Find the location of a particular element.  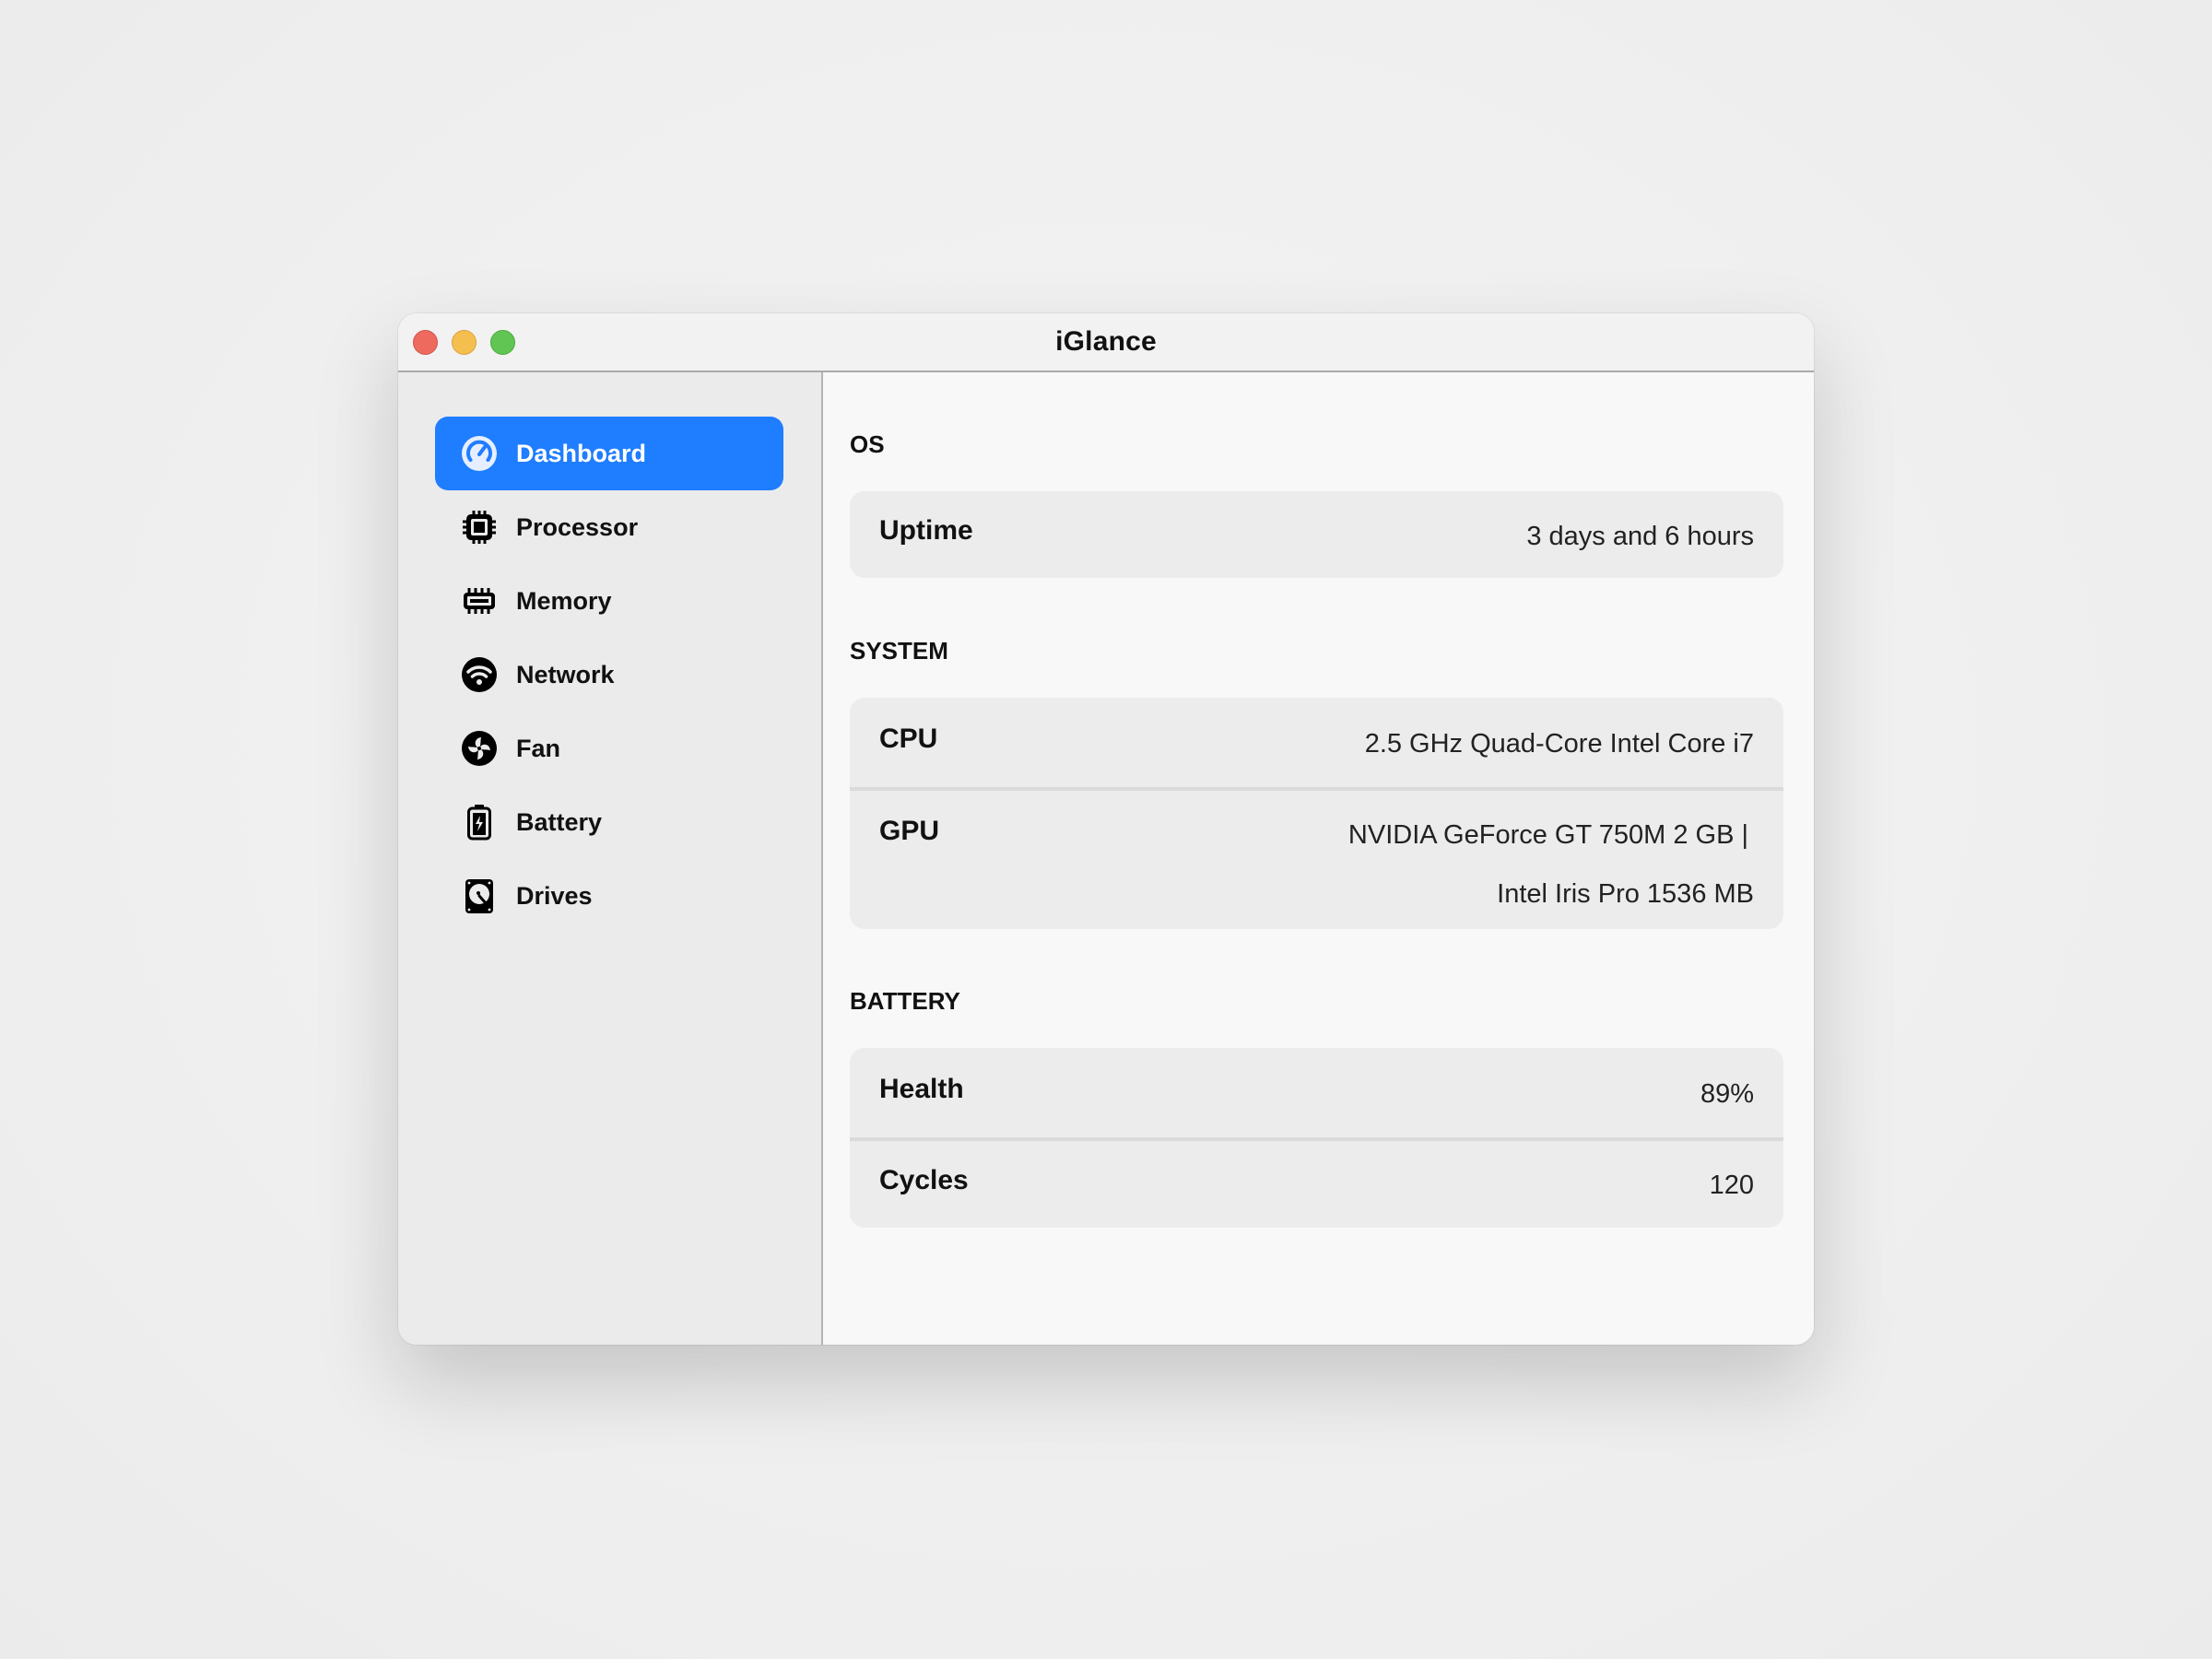

battery-card: Health 89% Cycles 120 is located at coordinates (1316, 1138).